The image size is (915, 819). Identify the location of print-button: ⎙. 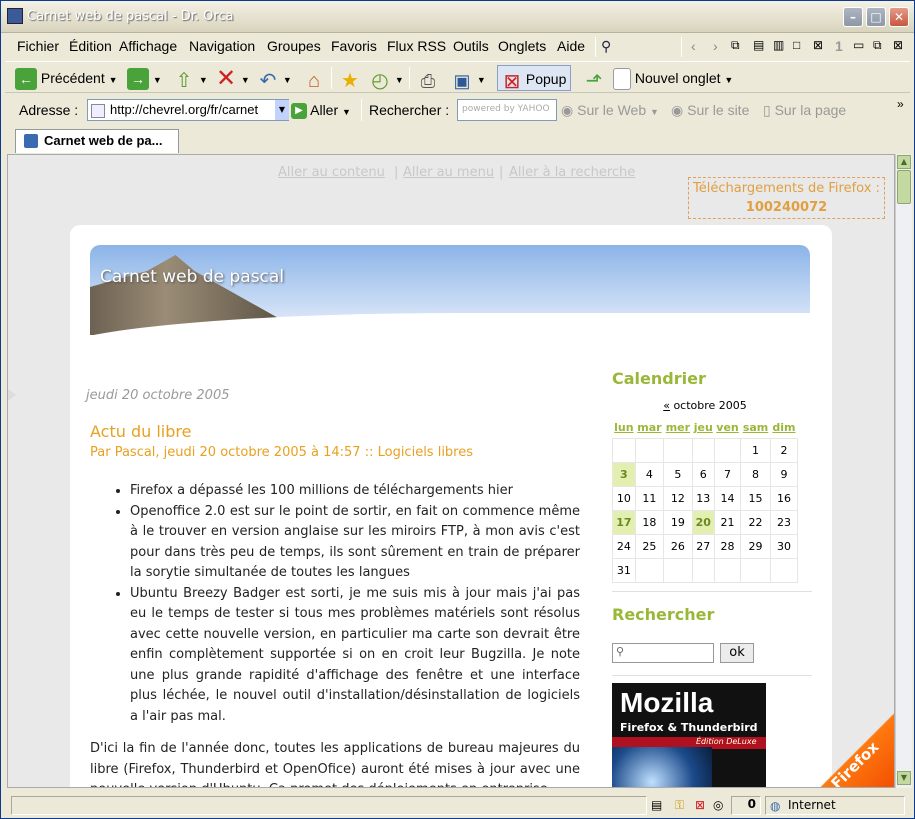
(428, 78).